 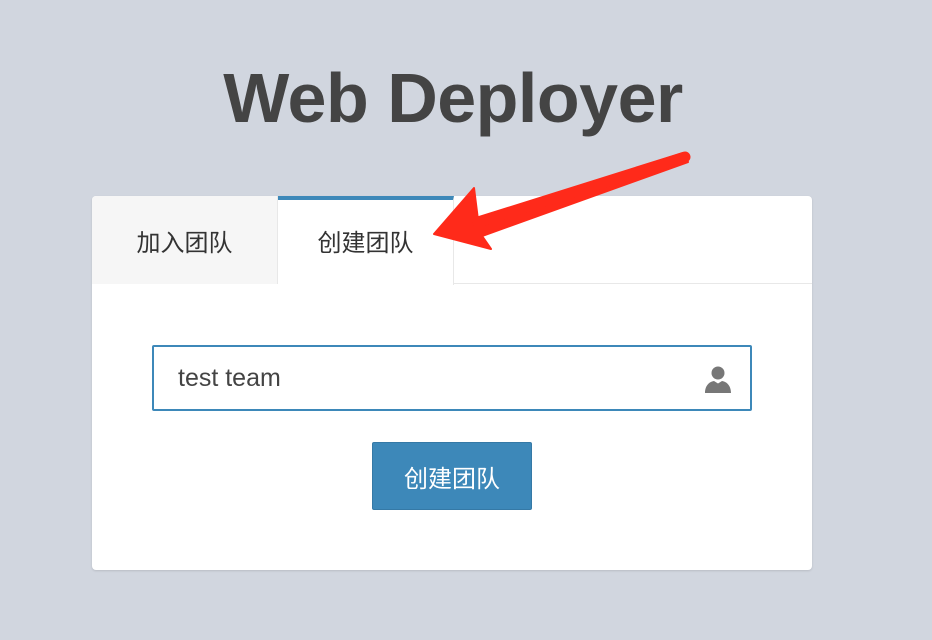 I want to click on tab-join-team: 加入团队, so click(x=185, y=240).